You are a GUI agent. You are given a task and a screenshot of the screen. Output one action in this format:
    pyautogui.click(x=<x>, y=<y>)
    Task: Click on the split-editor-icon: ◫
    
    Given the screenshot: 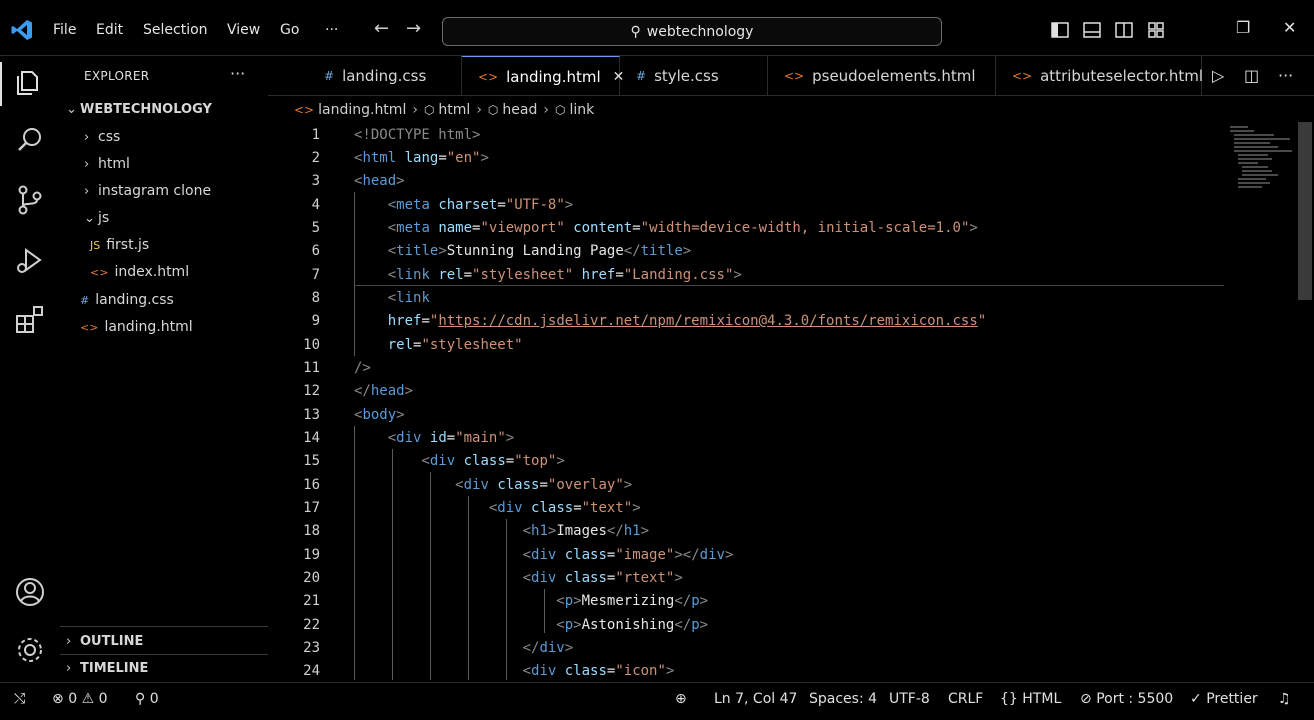 What is the action you would take?
    pyautogui.click(x=1251, y=75)
    